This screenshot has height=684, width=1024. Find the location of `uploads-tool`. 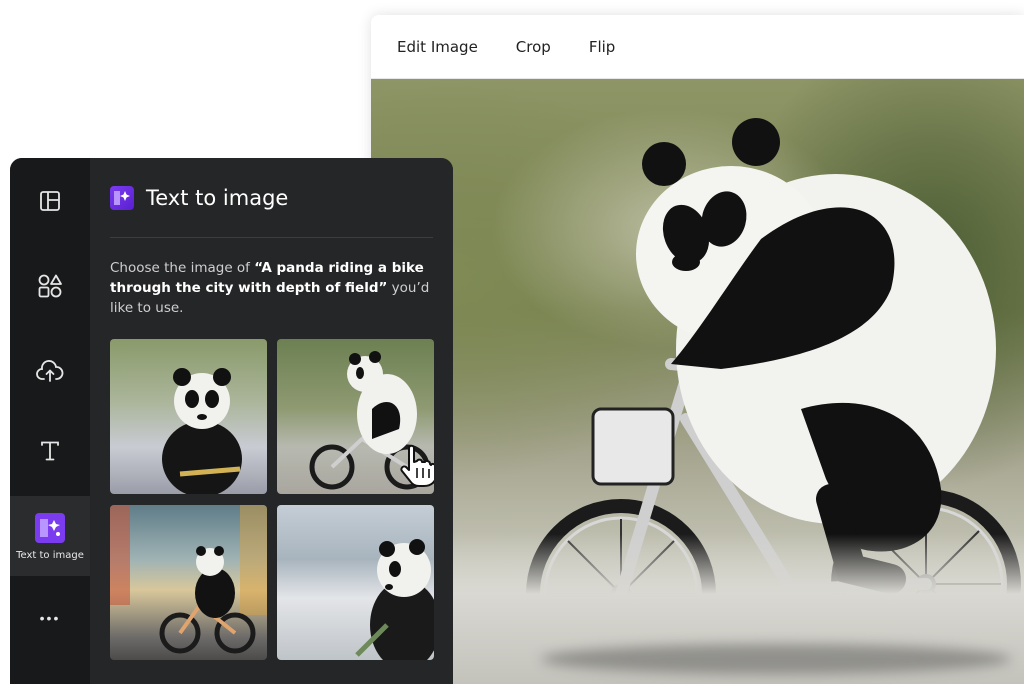

uploads-tool is located at coordinates (50, 370).